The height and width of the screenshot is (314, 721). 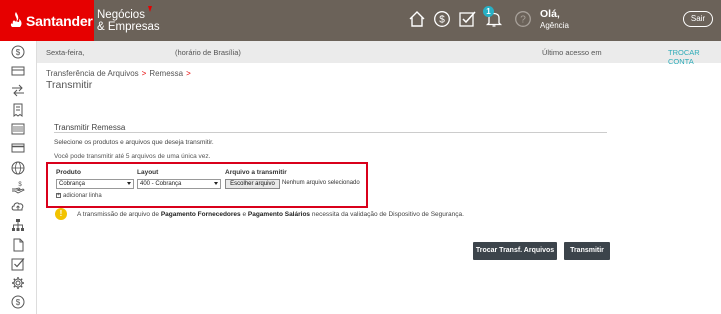 What do you see at coordinates (58, 195) in the screenshot?
I see `plus-icon: +` at bounding box center [58, 195].